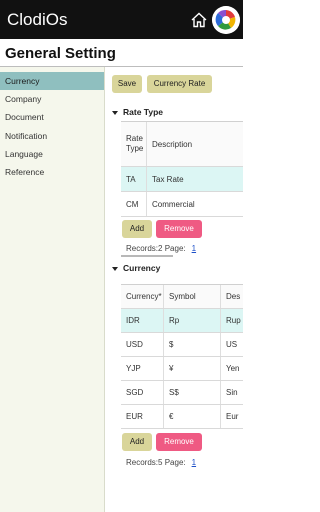  Describe the element at coordinates (127, 84) in the screenshot. I see `save-button: Save` at that location.